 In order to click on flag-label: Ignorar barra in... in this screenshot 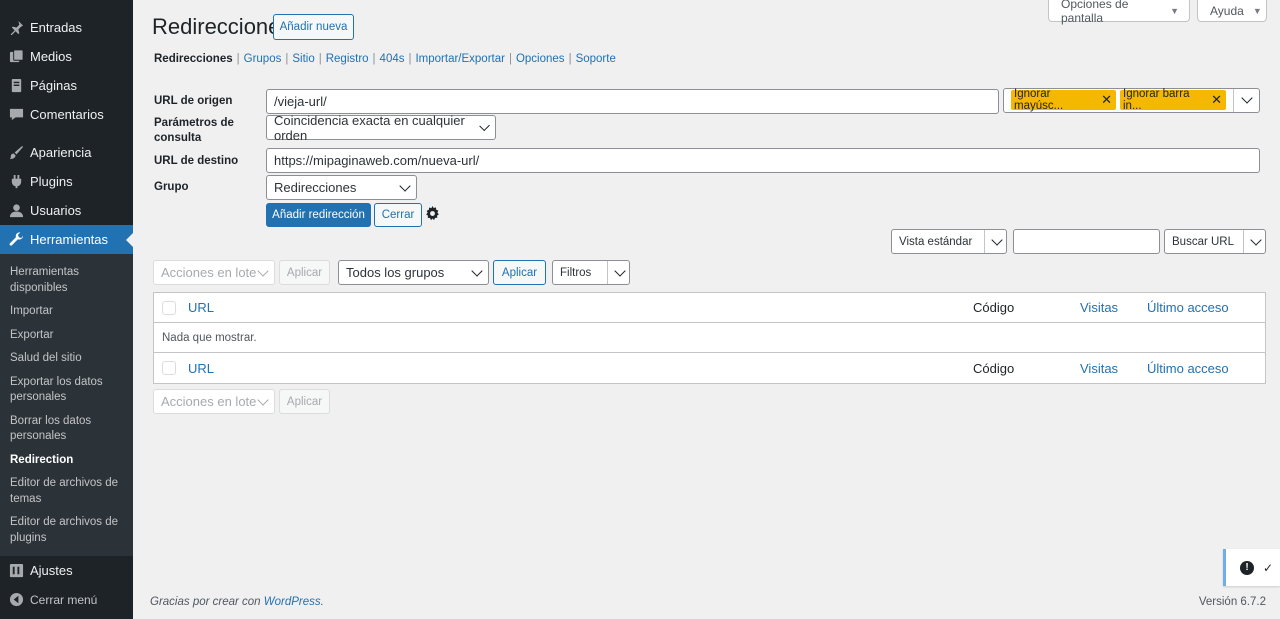, I will do `click(1156, 100)`.